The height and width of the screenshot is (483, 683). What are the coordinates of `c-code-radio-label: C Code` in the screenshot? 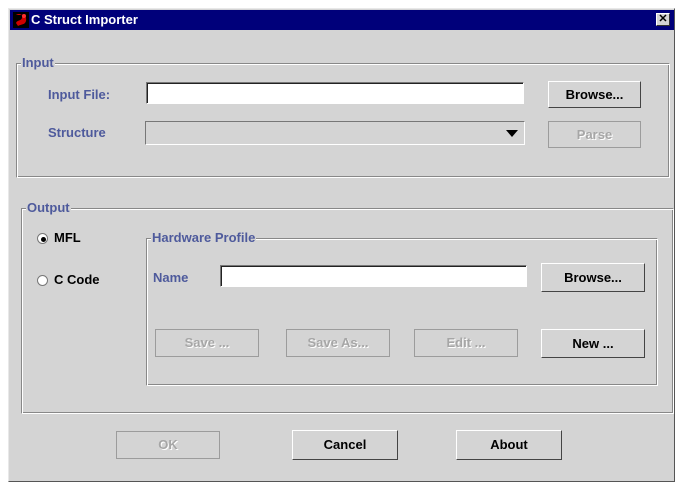 It's located at (77, 279).